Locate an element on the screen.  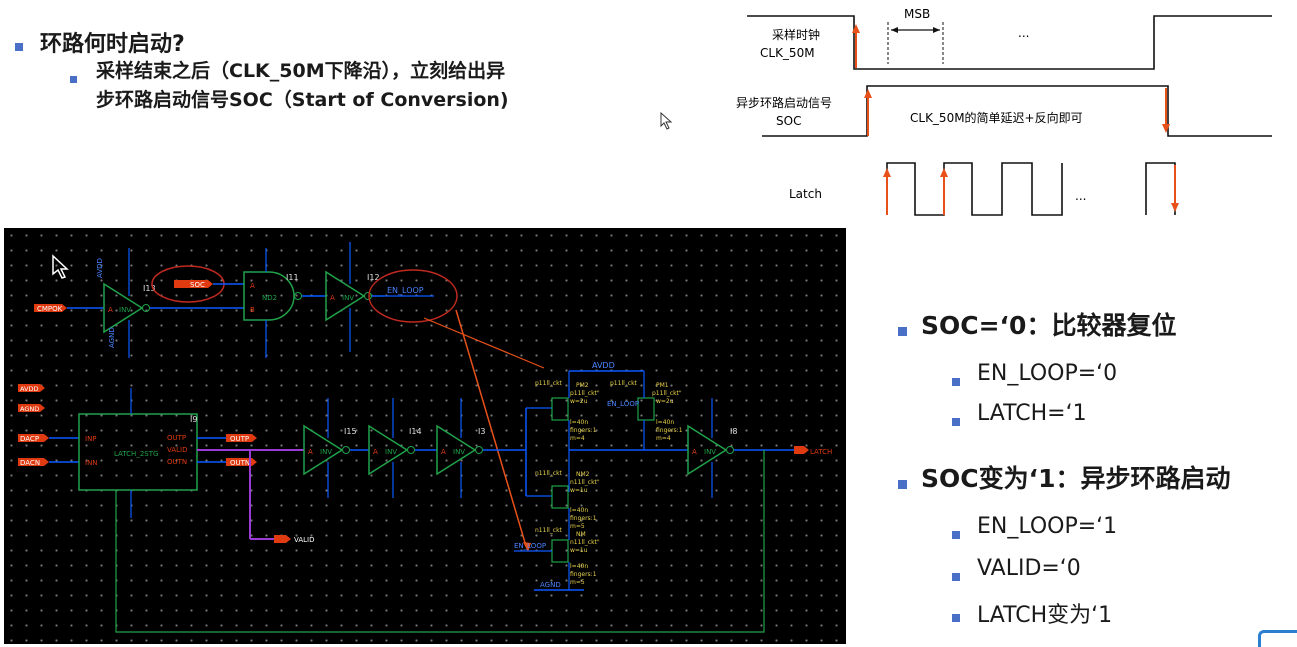
inverter-i12: A INV I12 is located at coordinates (352, 297).